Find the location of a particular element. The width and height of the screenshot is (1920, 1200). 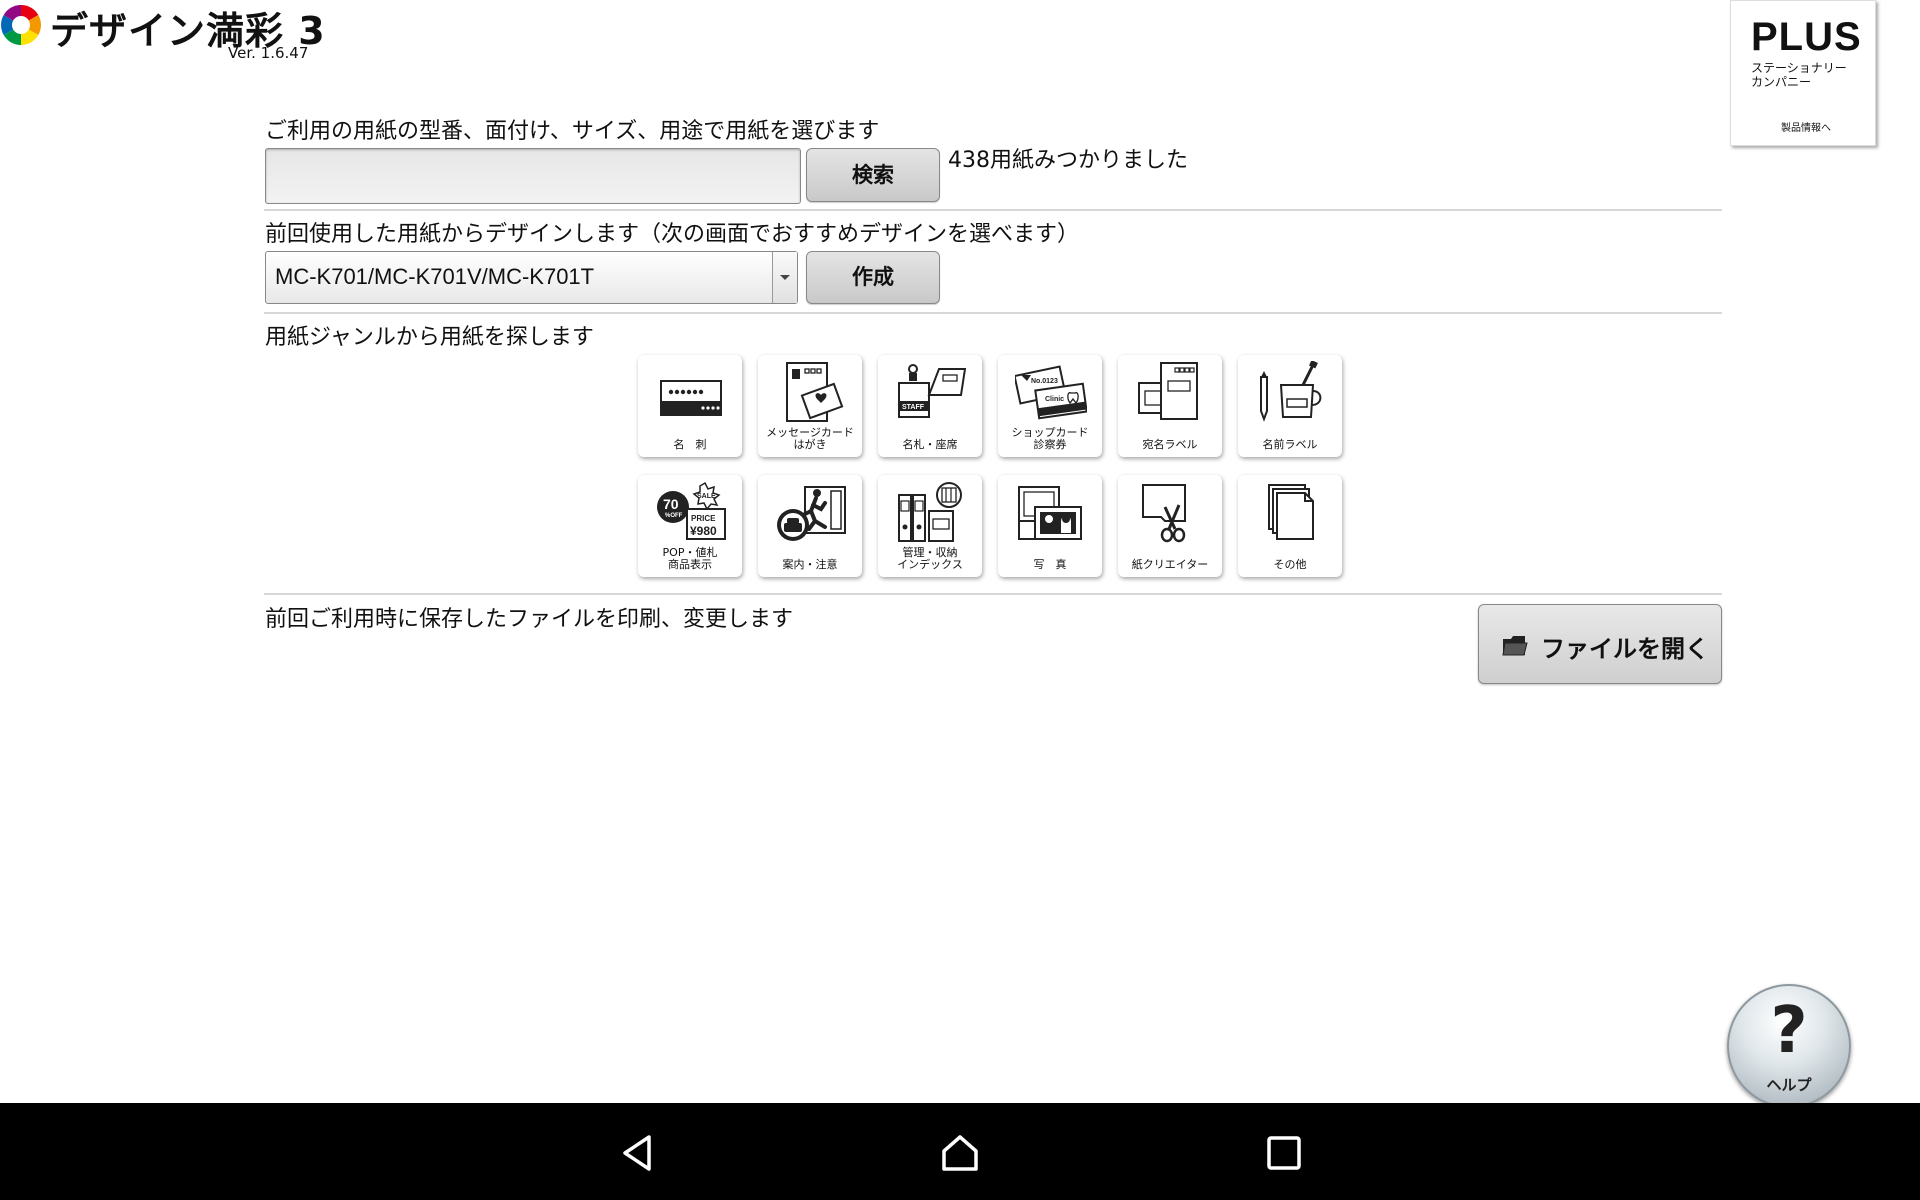

color-wheel-icon is located at coordinates (21, 25).